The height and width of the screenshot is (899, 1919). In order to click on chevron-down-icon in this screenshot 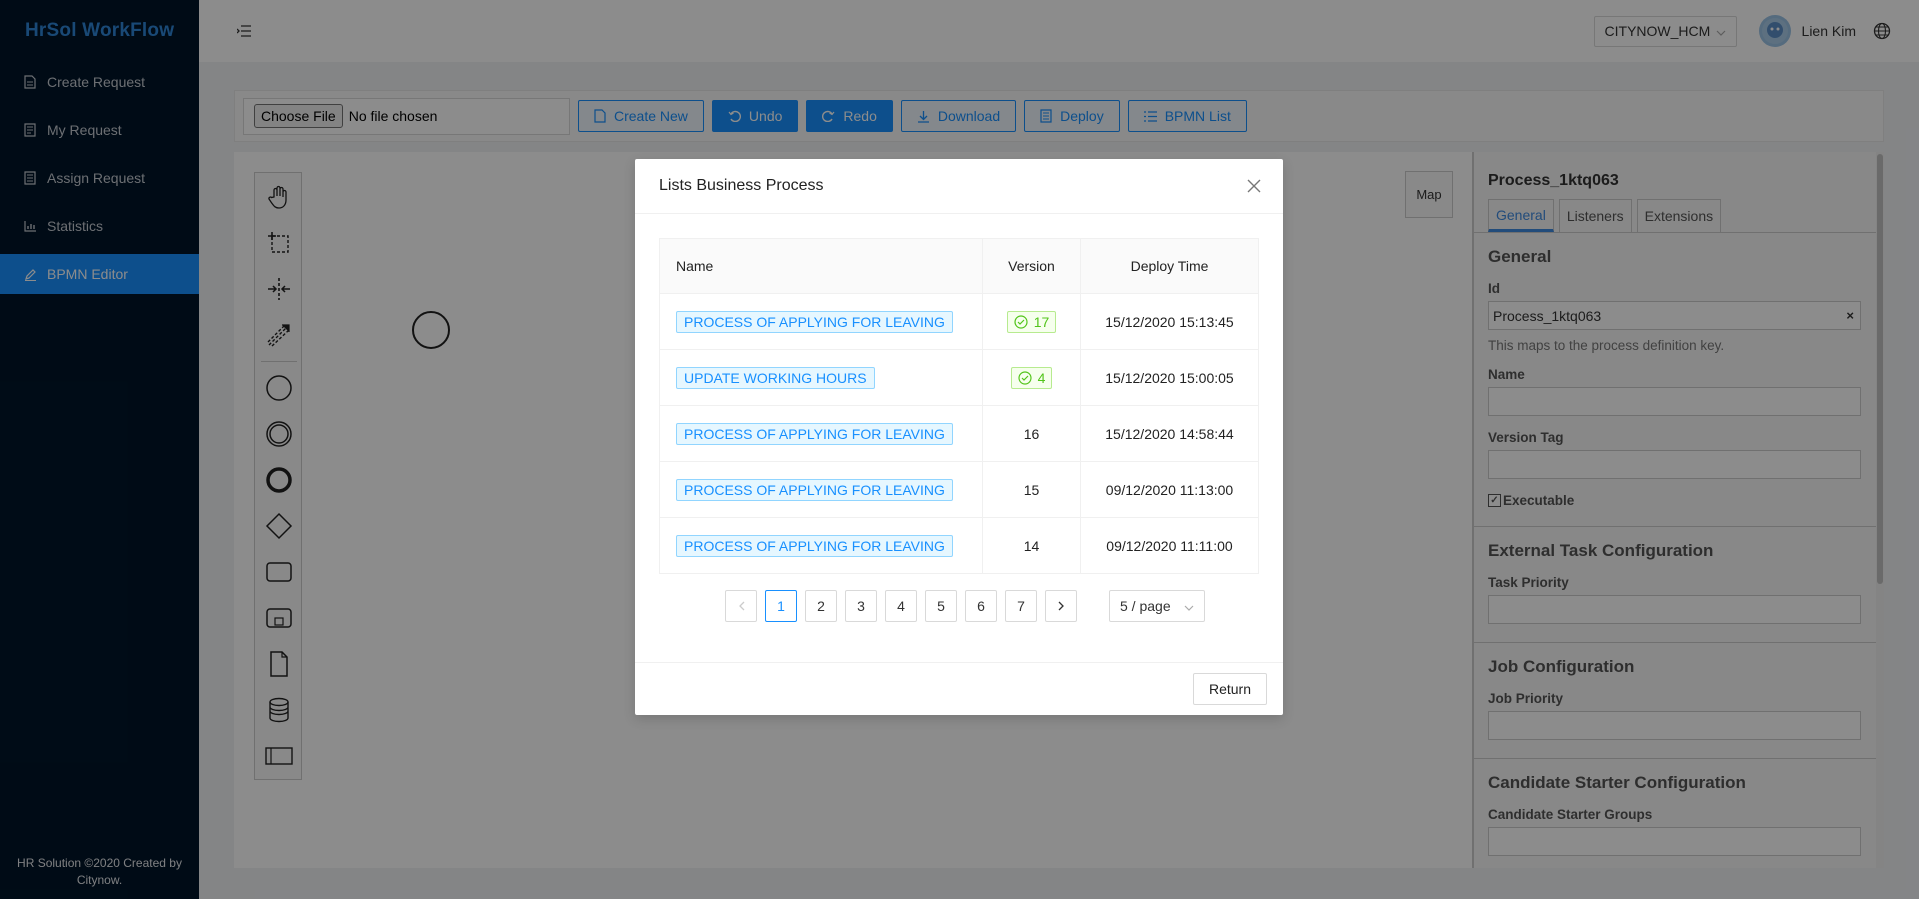, I will do `click(1189, 606)`.